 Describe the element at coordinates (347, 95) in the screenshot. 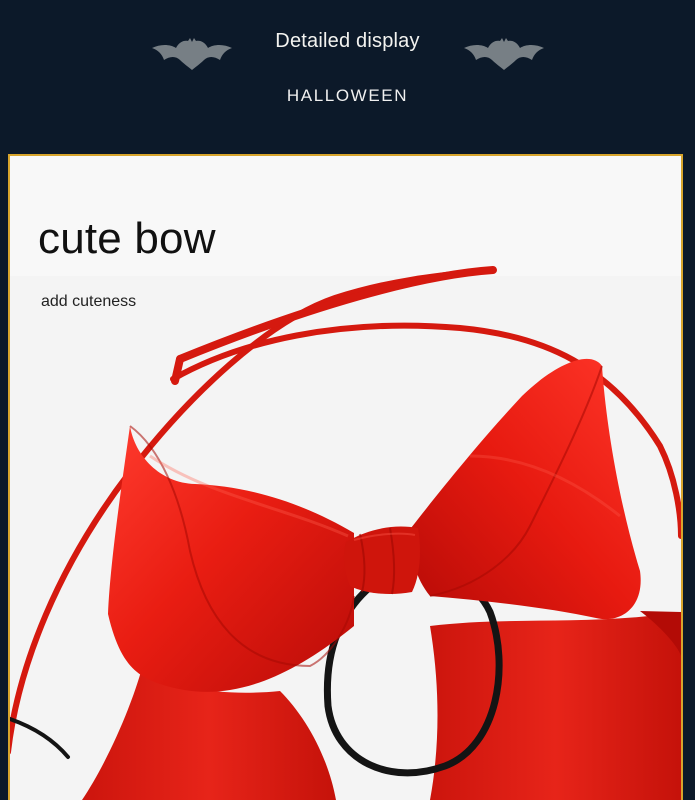

I see `section-subtitle: HALLOWEEN` at that location.